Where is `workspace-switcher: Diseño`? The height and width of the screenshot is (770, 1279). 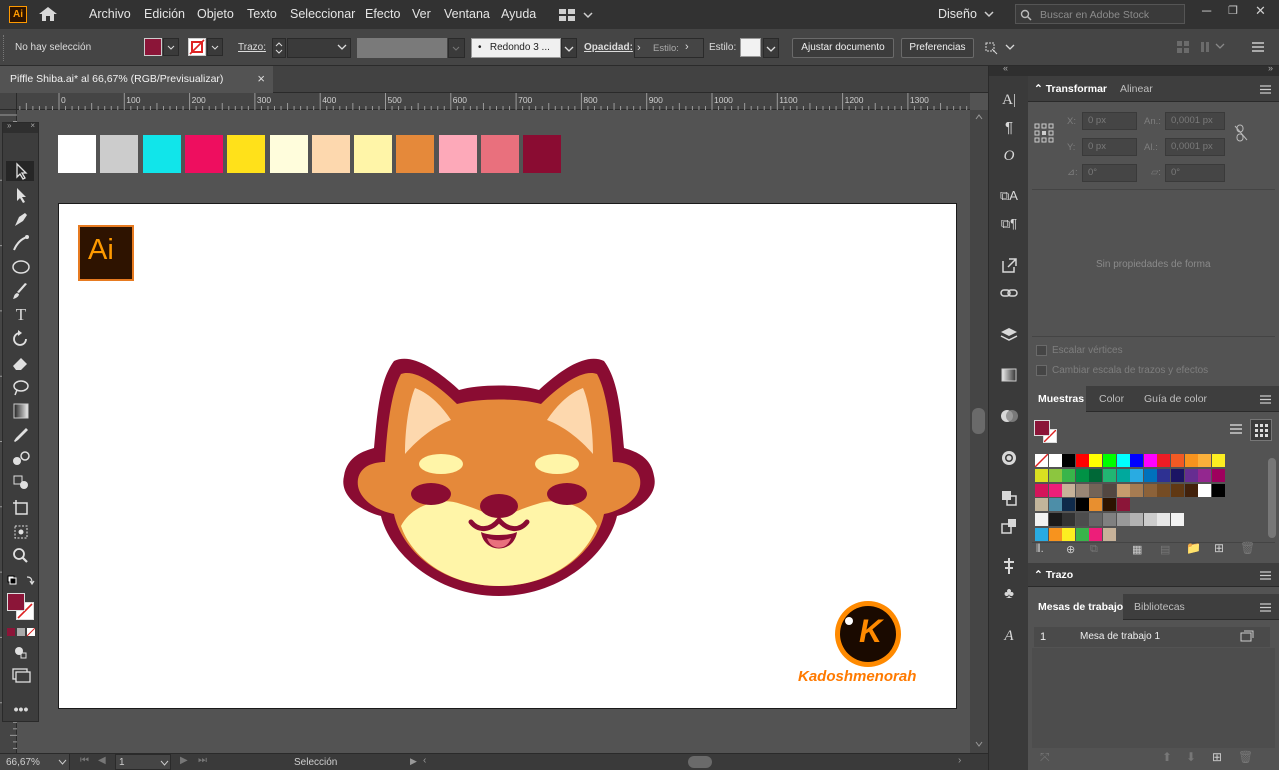
workspace-switcher: Diseño is located at coordinates (957, 14).